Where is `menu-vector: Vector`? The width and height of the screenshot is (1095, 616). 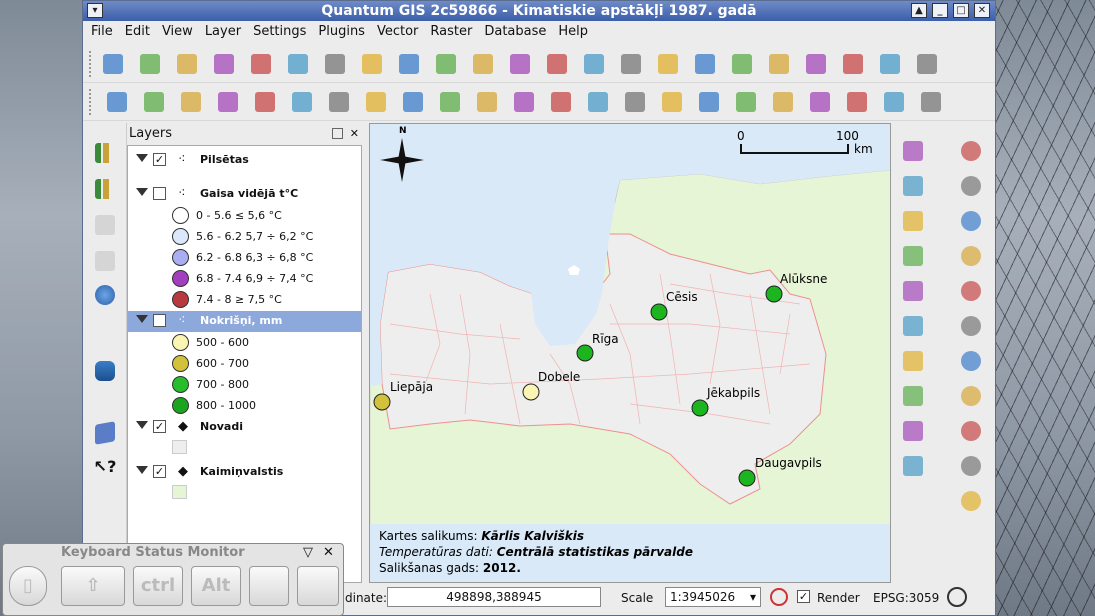
menu-vector: Vector is located at coordinates (397, 32).